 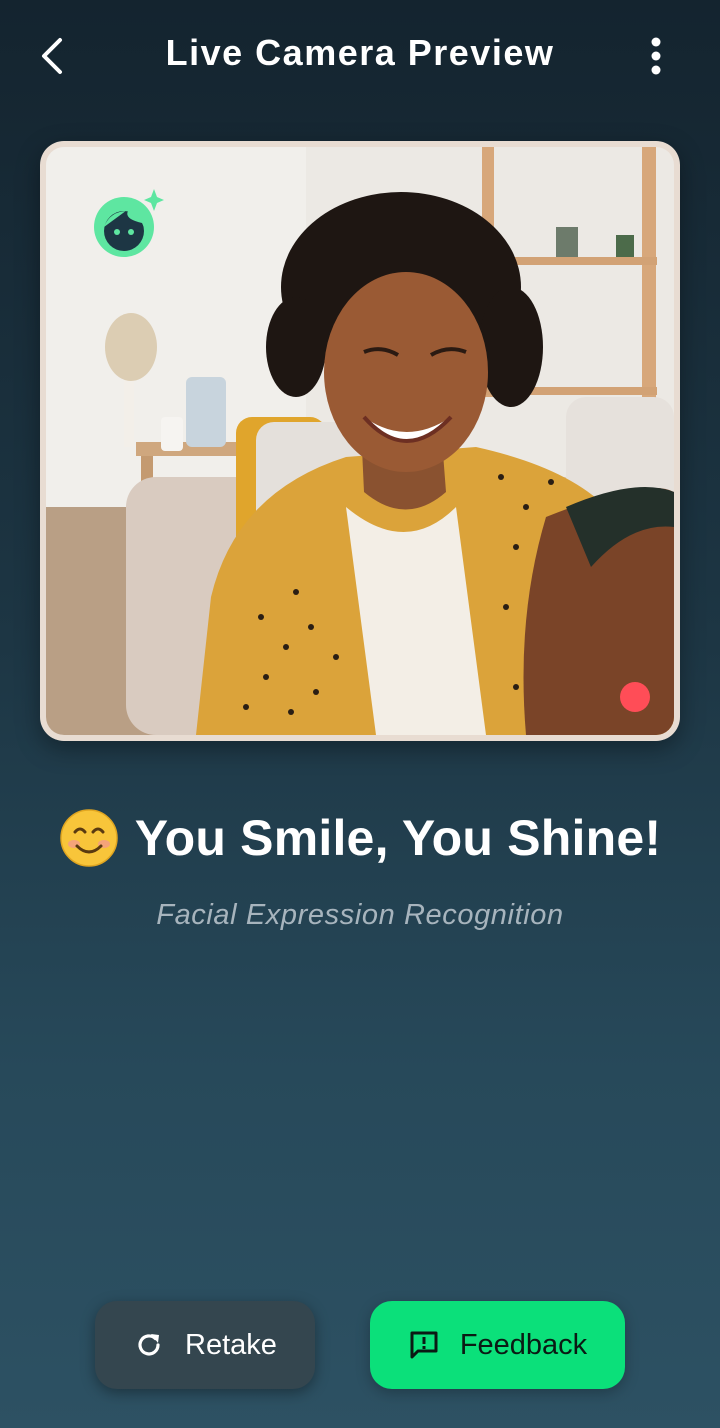 What do you see at coordinates (129, 223) in the screenshot?
I see `face-sparkle-icon` at bounding box center [129, 223].